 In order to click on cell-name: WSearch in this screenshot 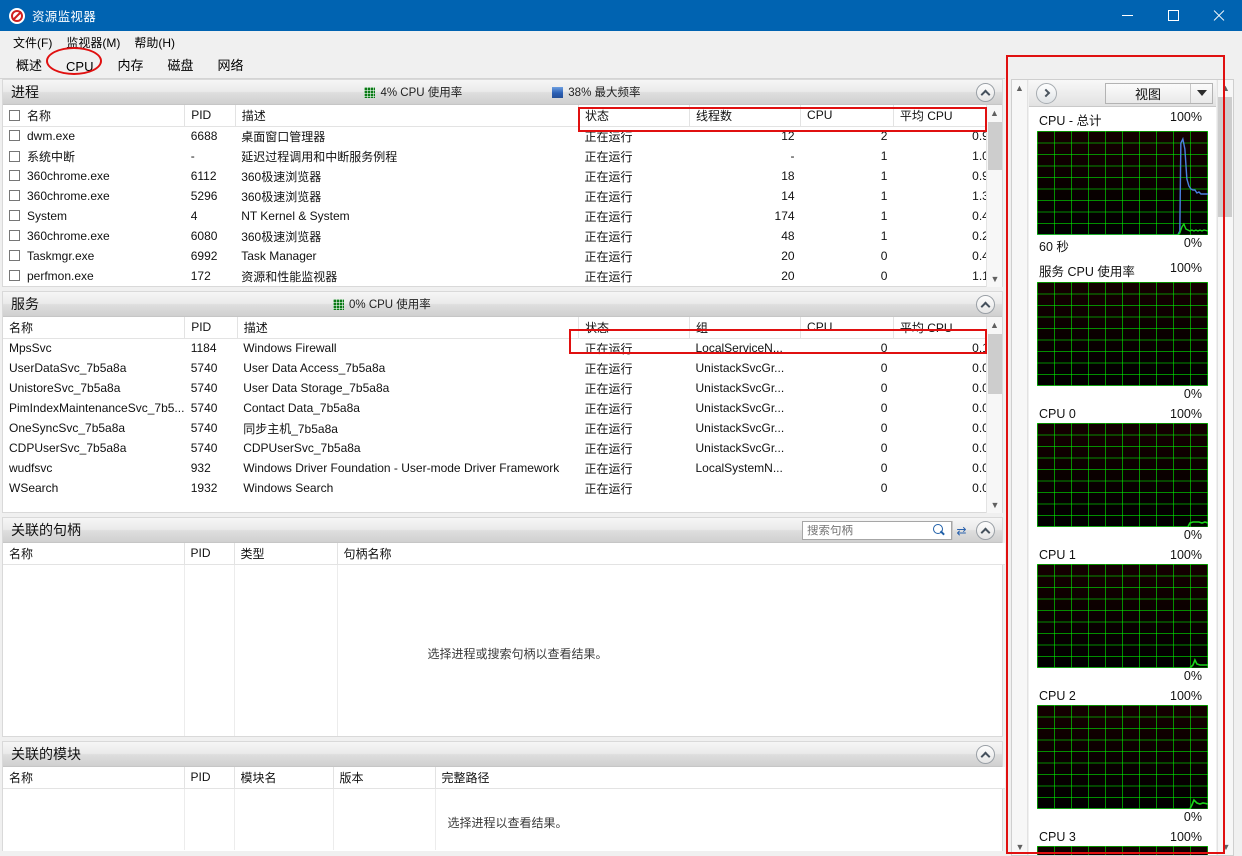, I will do `click(34, 488)`.